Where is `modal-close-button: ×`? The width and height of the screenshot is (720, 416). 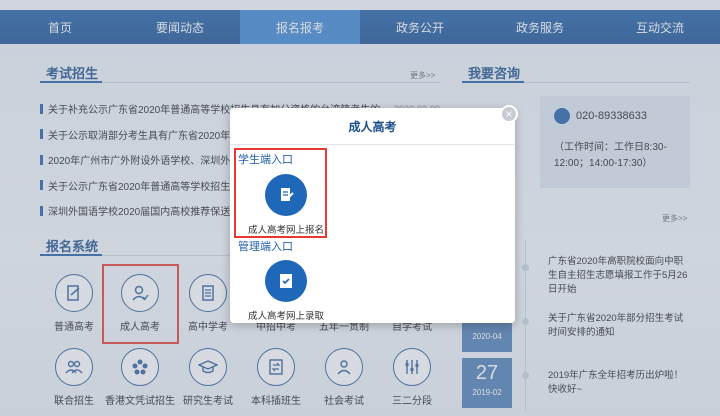
modal-close-button: × is located at coordinates (509, 114).